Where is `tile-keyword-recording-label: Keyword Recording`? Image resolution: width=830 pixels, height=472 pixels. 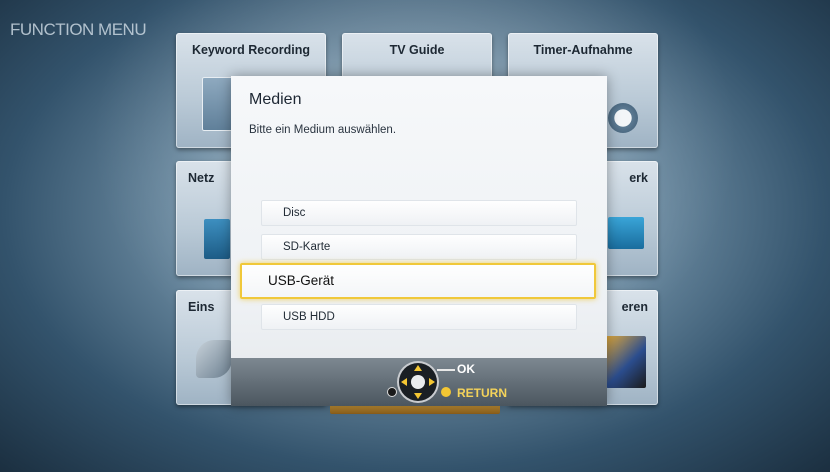 tile-keyword-recording-label: Keyword Recording is located at coordinates (251, 50).